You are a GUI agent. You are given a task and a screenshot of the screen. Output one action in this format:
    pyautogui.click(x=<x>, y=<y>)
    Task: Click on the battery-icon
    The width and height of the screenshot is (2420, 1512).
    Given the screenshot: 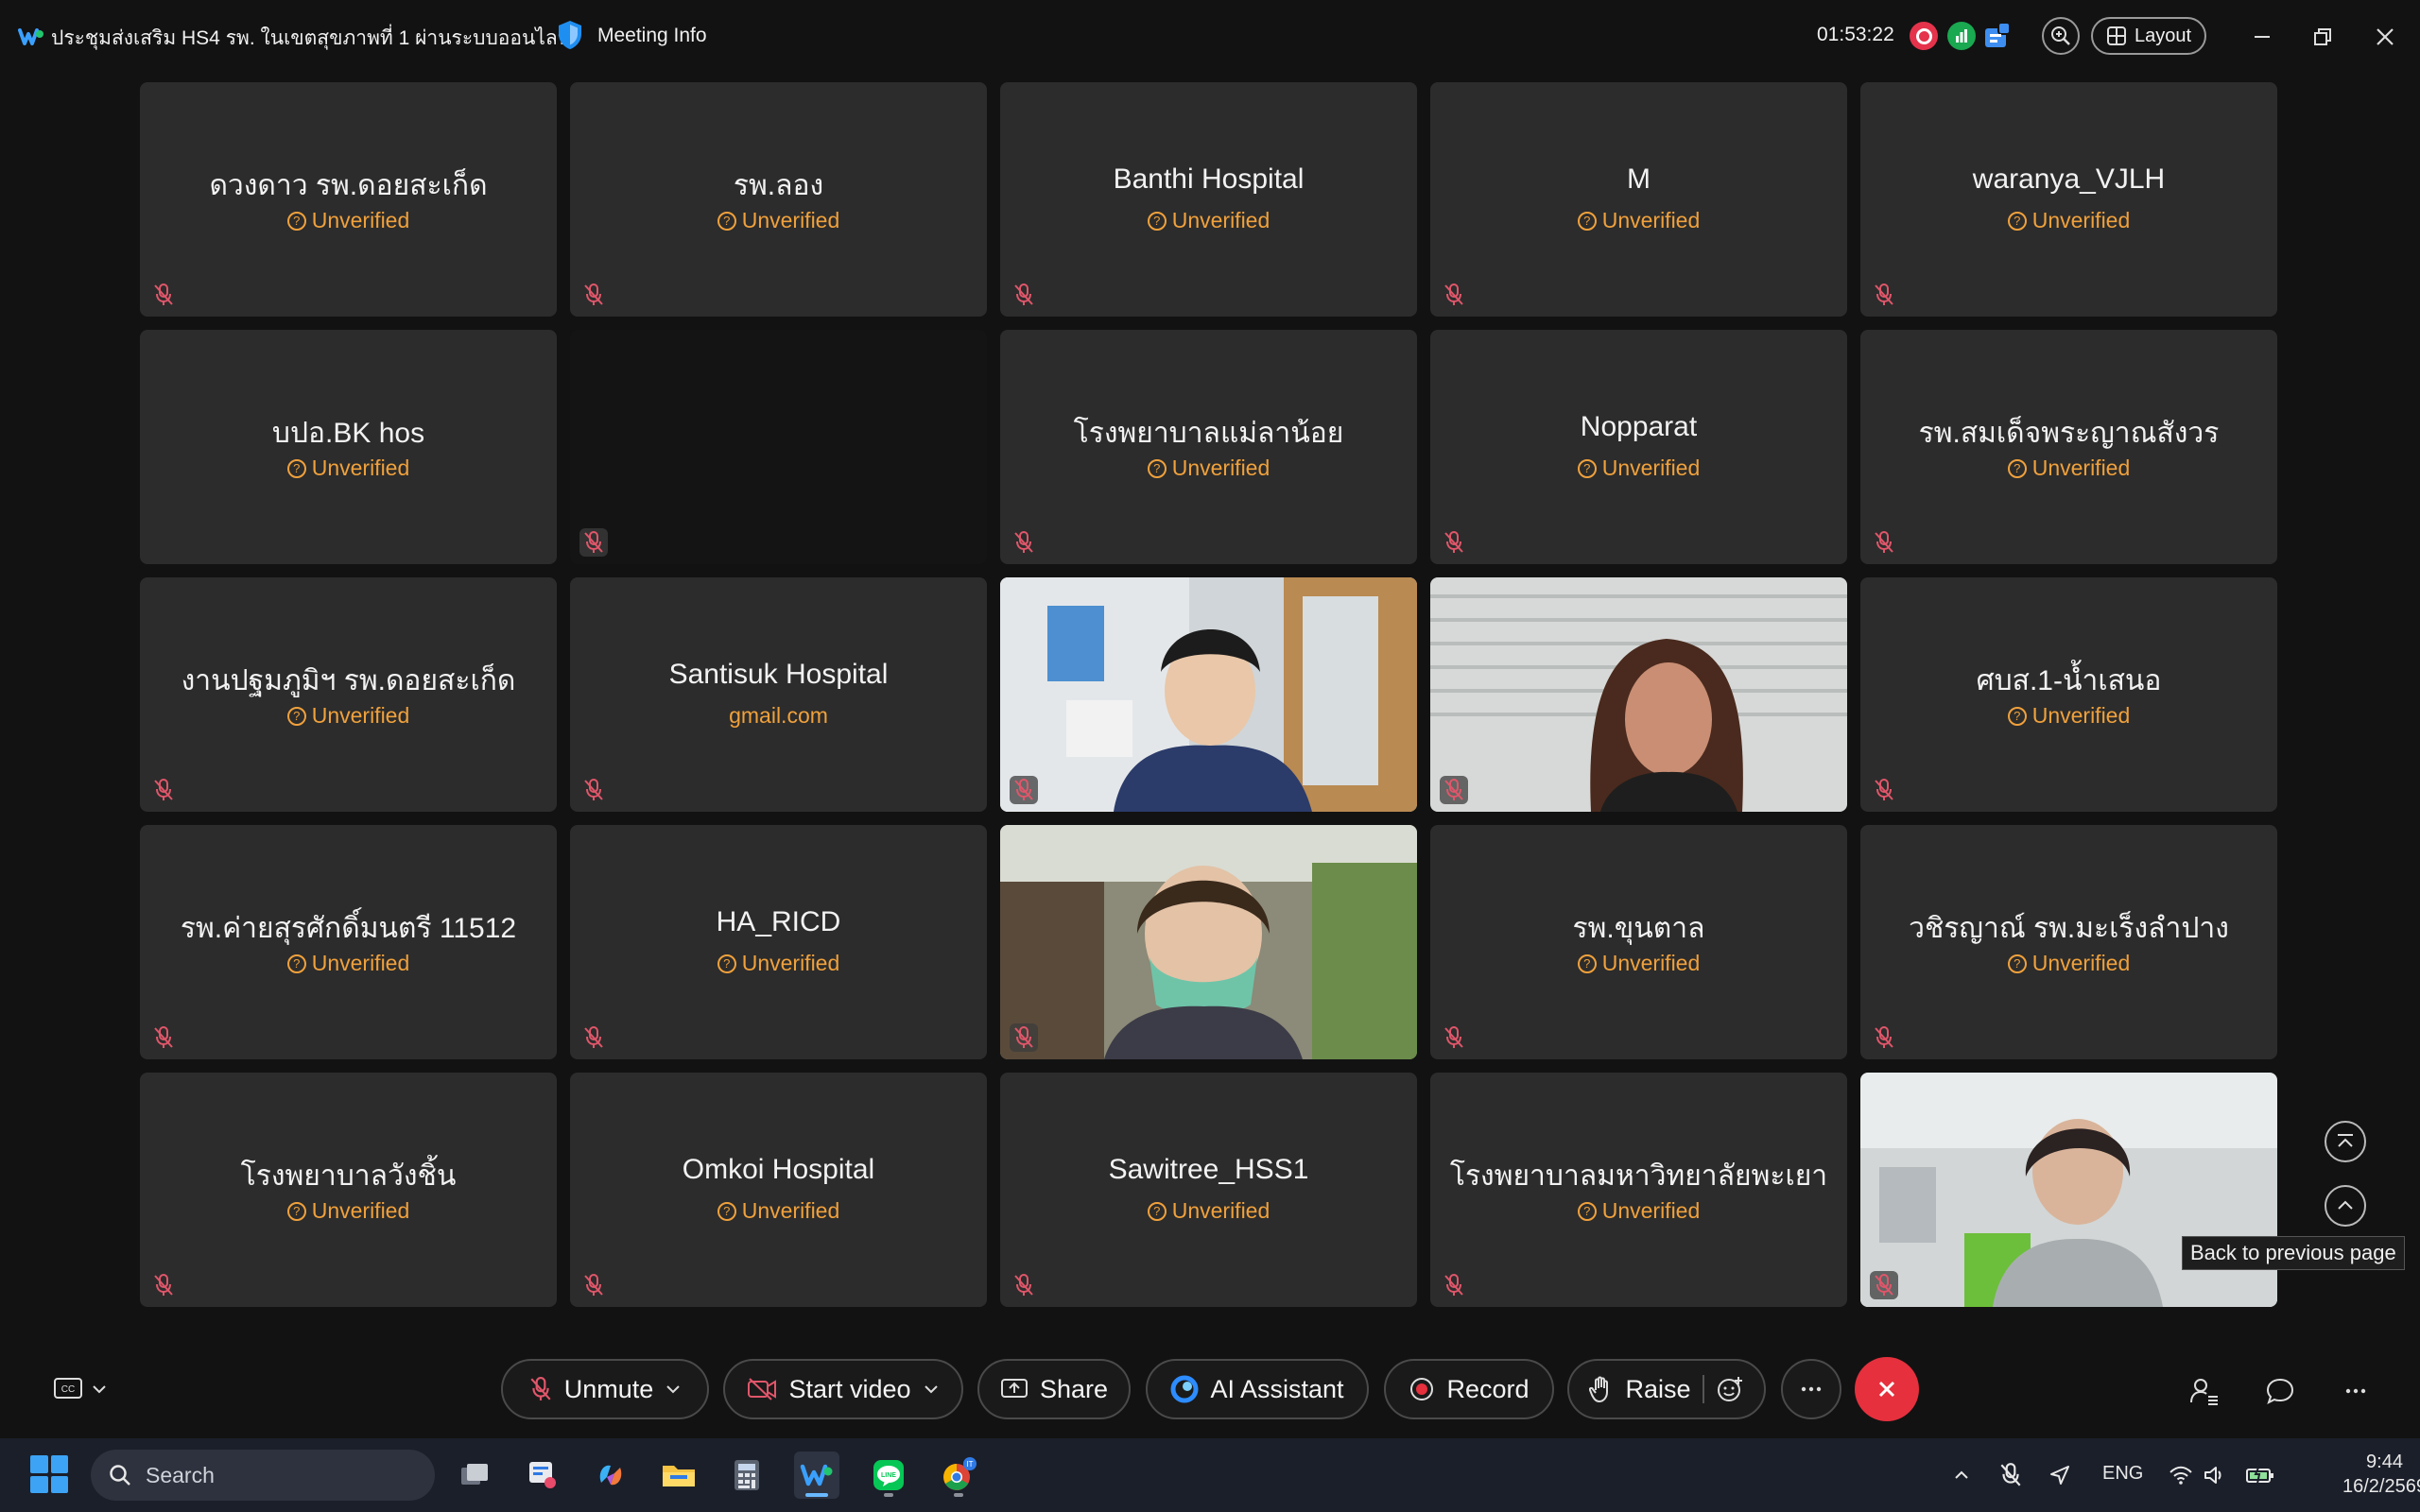 What is the action you would take?
    pyautogui.click(x=2260, y=1475)
    